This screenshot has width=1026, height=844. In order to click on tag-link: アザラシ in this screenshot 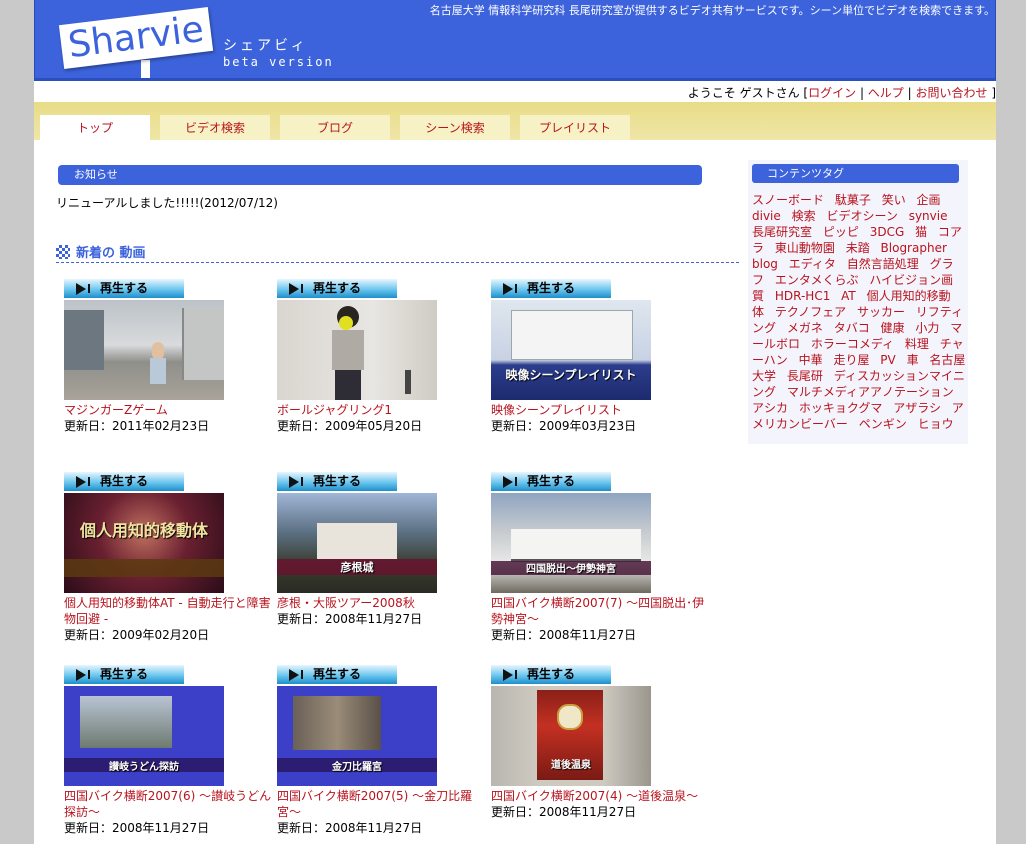, I will do `click(917, 408)`.